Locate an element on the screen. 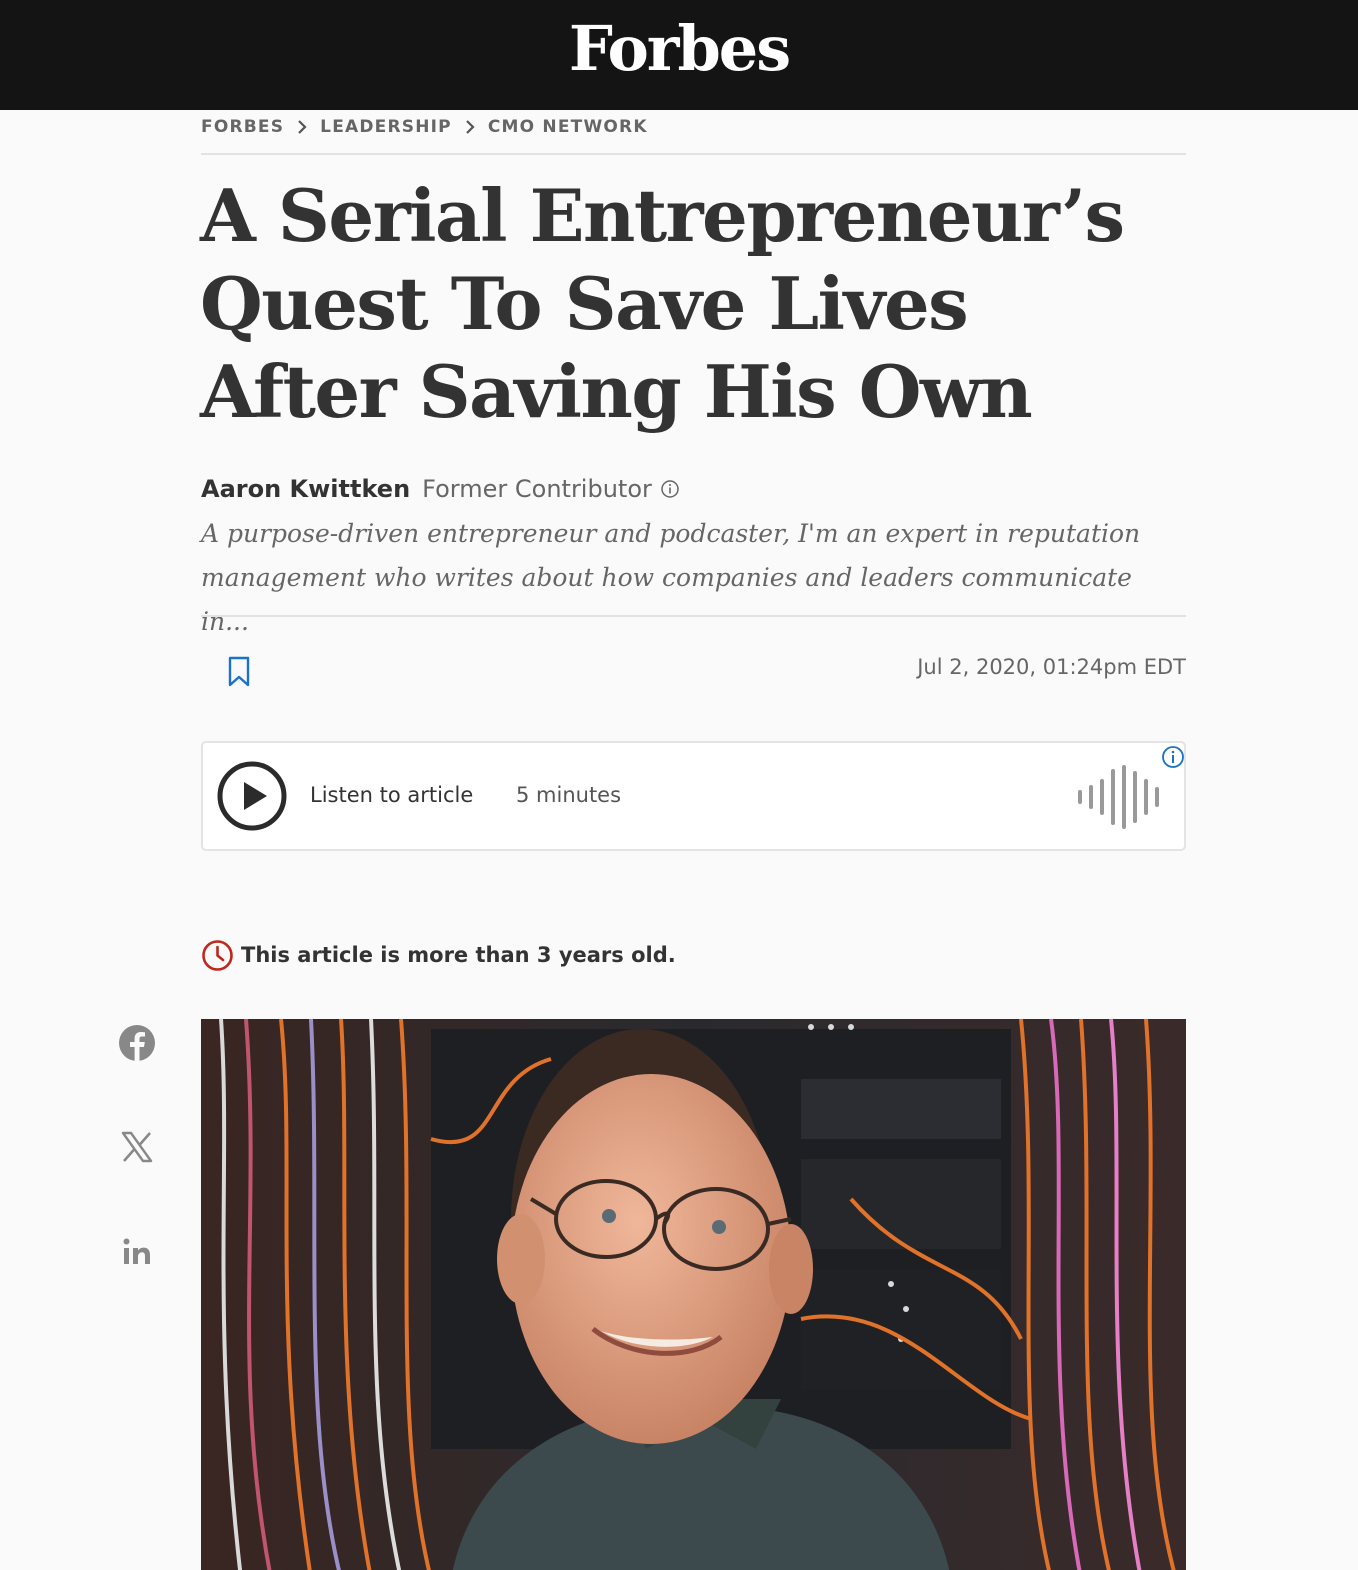 The height and width of the screenshot is (1570, 1358). author-role: Former Contributor is located at coordinates (537, 489).